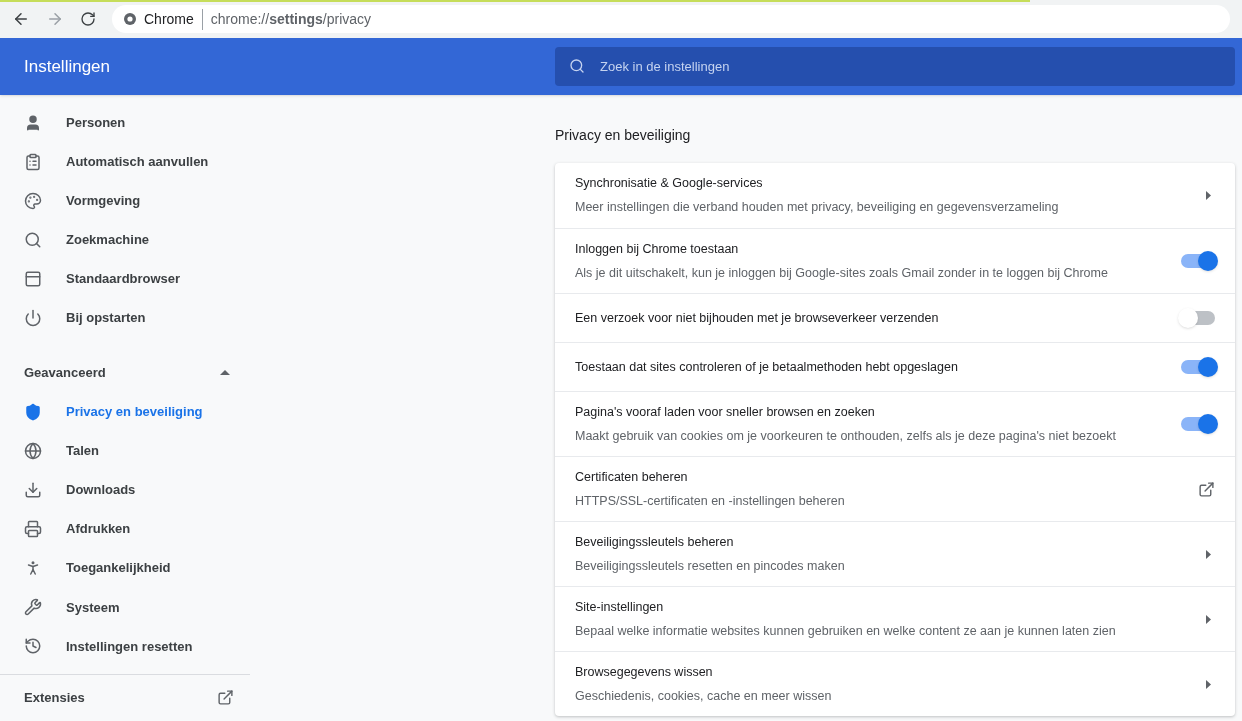 Image resolution: width=1242 pixels, height=721 pixels. Describe the element at coordinates (845, 631) in the screenshot. I see `row-description: Bepaal welke informatie websites kunnen gebruiken en welke content ze aan je kunnen laten zien` at that location.